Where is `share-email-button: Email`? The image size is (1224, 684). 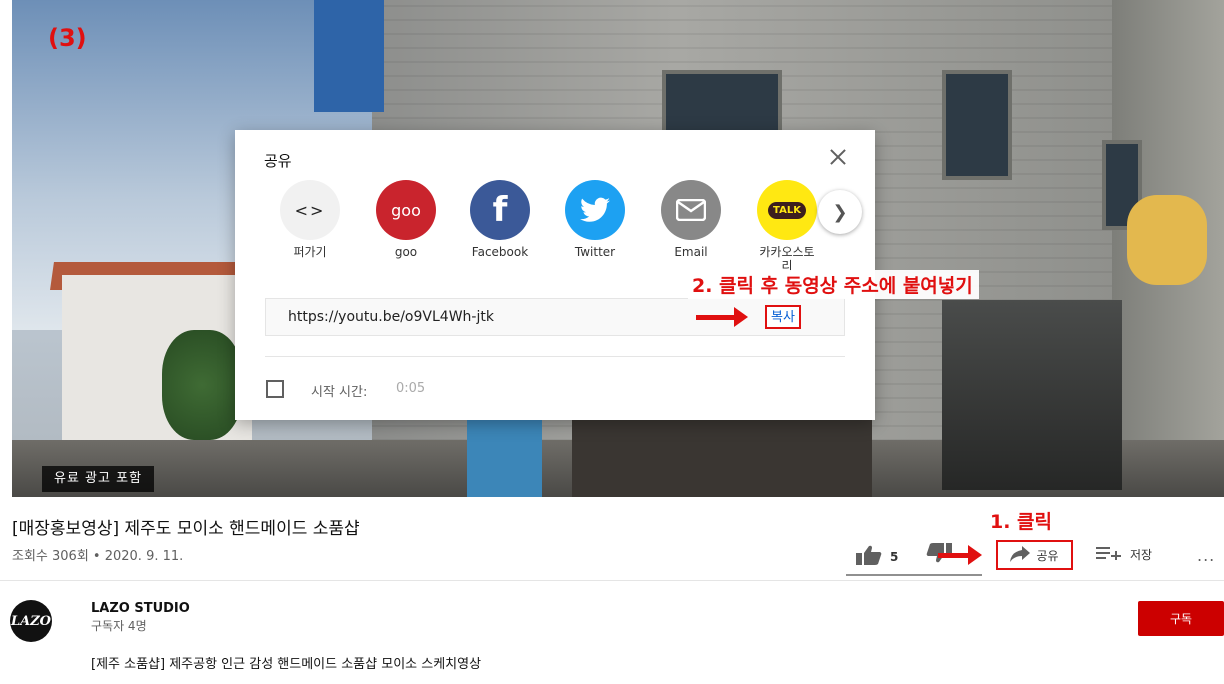 share-email-button: Email is located at coordinates (691, 219).